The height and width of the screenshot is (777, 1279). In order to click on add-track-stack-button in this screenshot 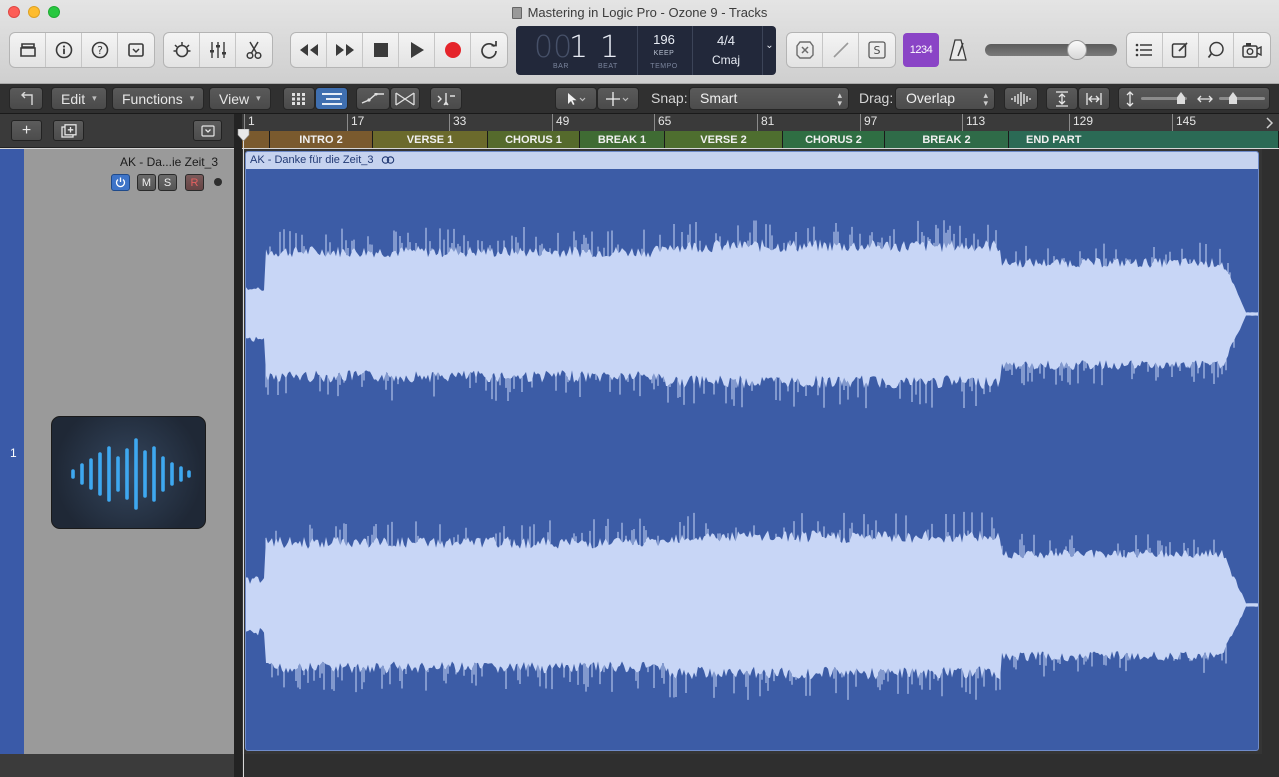, I will do `click(68, 130)`.